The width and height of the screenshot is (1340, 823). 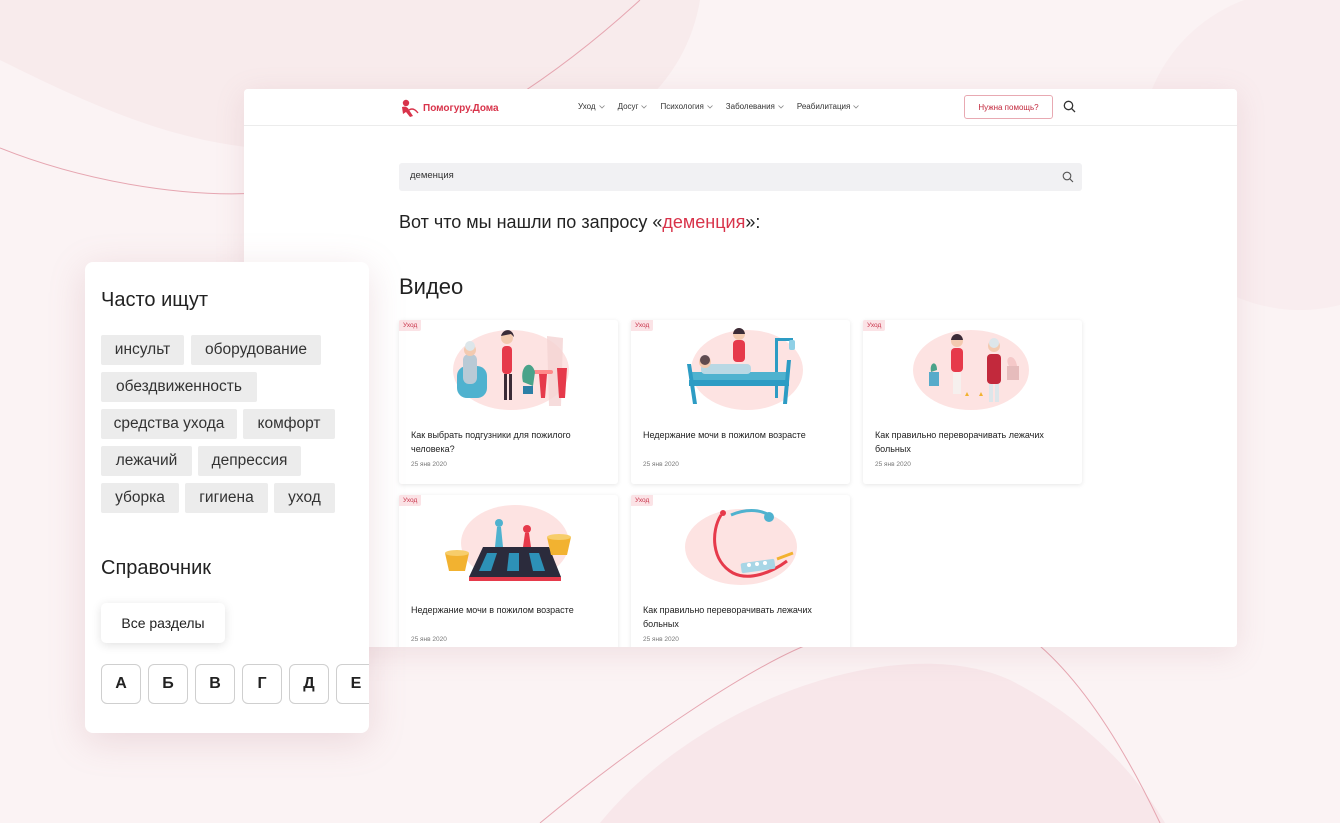 I want to click on letter-button: Б, so click(x=168, y=684).